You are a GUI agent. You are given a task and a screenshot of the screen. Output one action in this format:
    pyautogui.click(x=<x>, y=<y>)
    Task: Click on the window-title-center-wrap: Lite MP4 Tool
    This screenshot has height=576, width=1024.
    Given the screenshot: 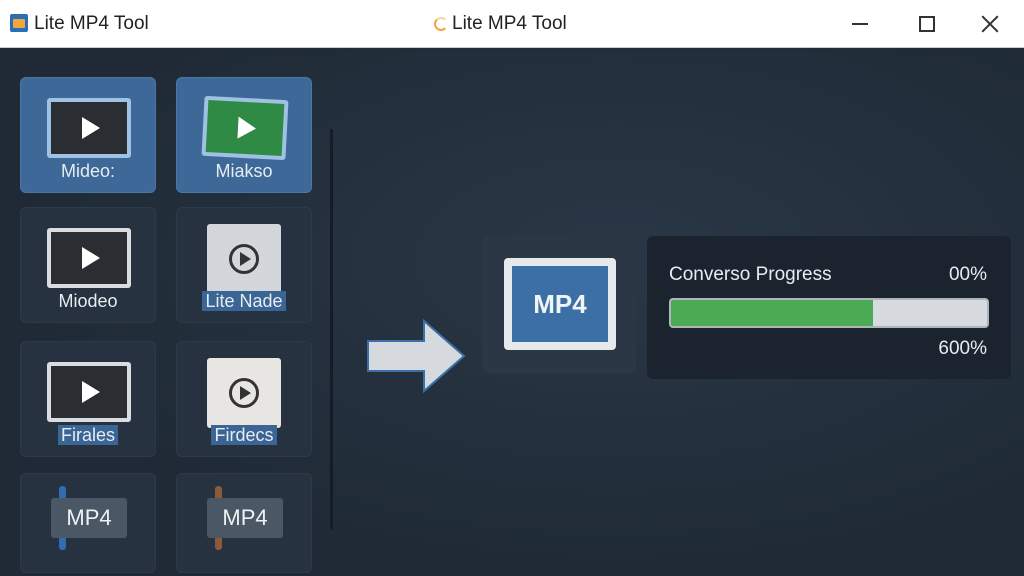 What is the action you would take?
    pyautogui.click(x=500, y=24)
    